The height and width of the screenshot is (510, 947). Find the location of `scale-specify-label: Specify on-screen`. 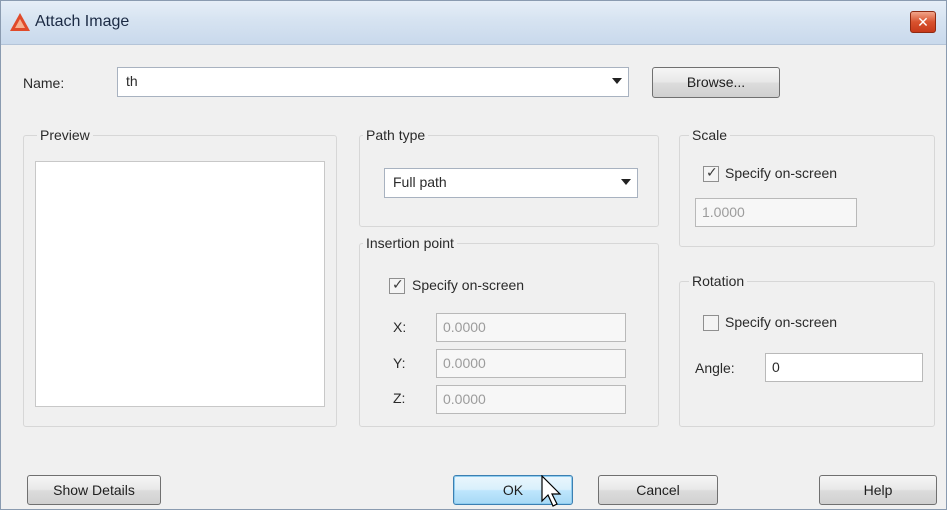

scale-specify-label: Specify on-screen is located at coordinates (781, 173).